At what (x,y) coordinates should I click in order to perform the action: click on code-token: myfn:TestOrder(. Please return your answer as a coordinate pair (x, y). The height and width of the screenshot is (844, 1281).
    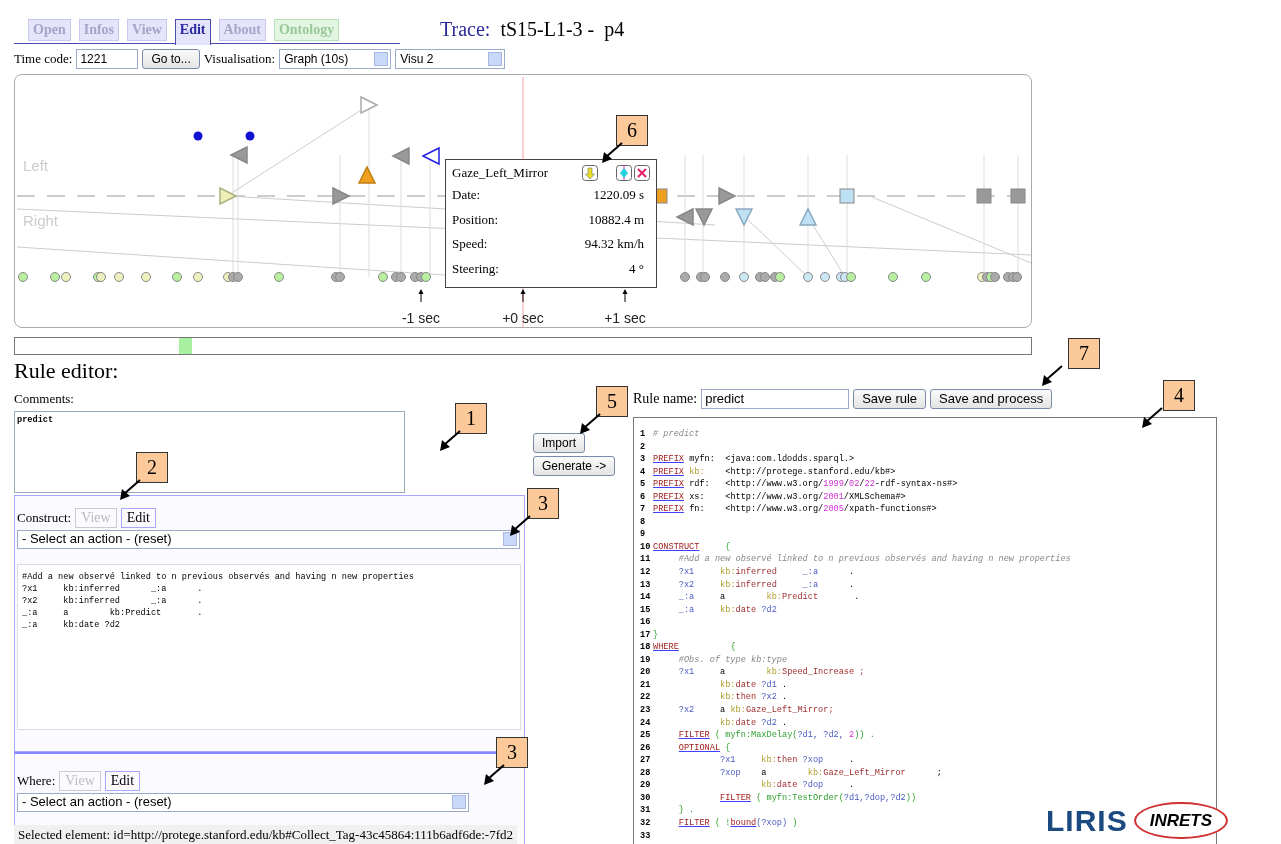
    Looking at the image, I should click on (805, 797).